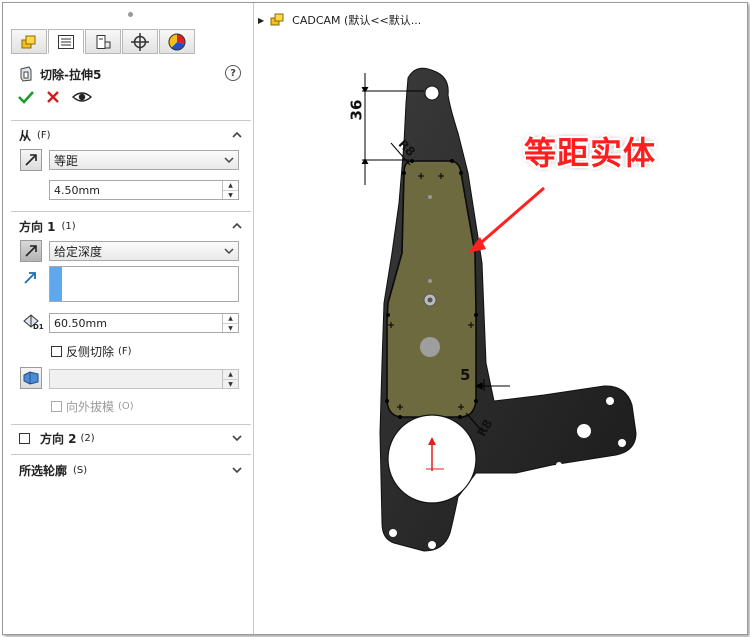 This screenshot has width=750, height=637. Describe the element at coordinates (130, 14) in the screenshot. I see `panel-grip` at that location.